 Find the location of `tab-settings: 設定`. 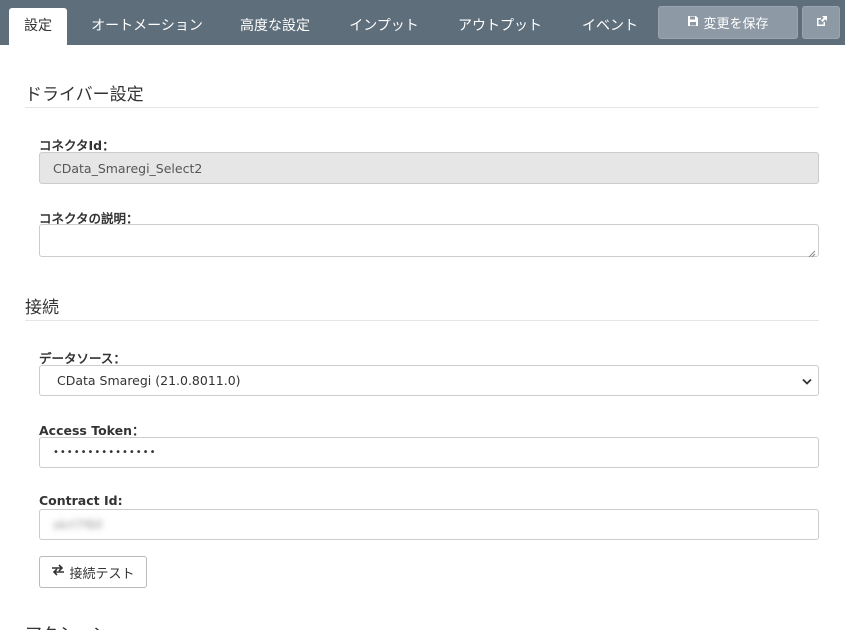

tab-settings: 設定 is located at coordinates (38, 26).